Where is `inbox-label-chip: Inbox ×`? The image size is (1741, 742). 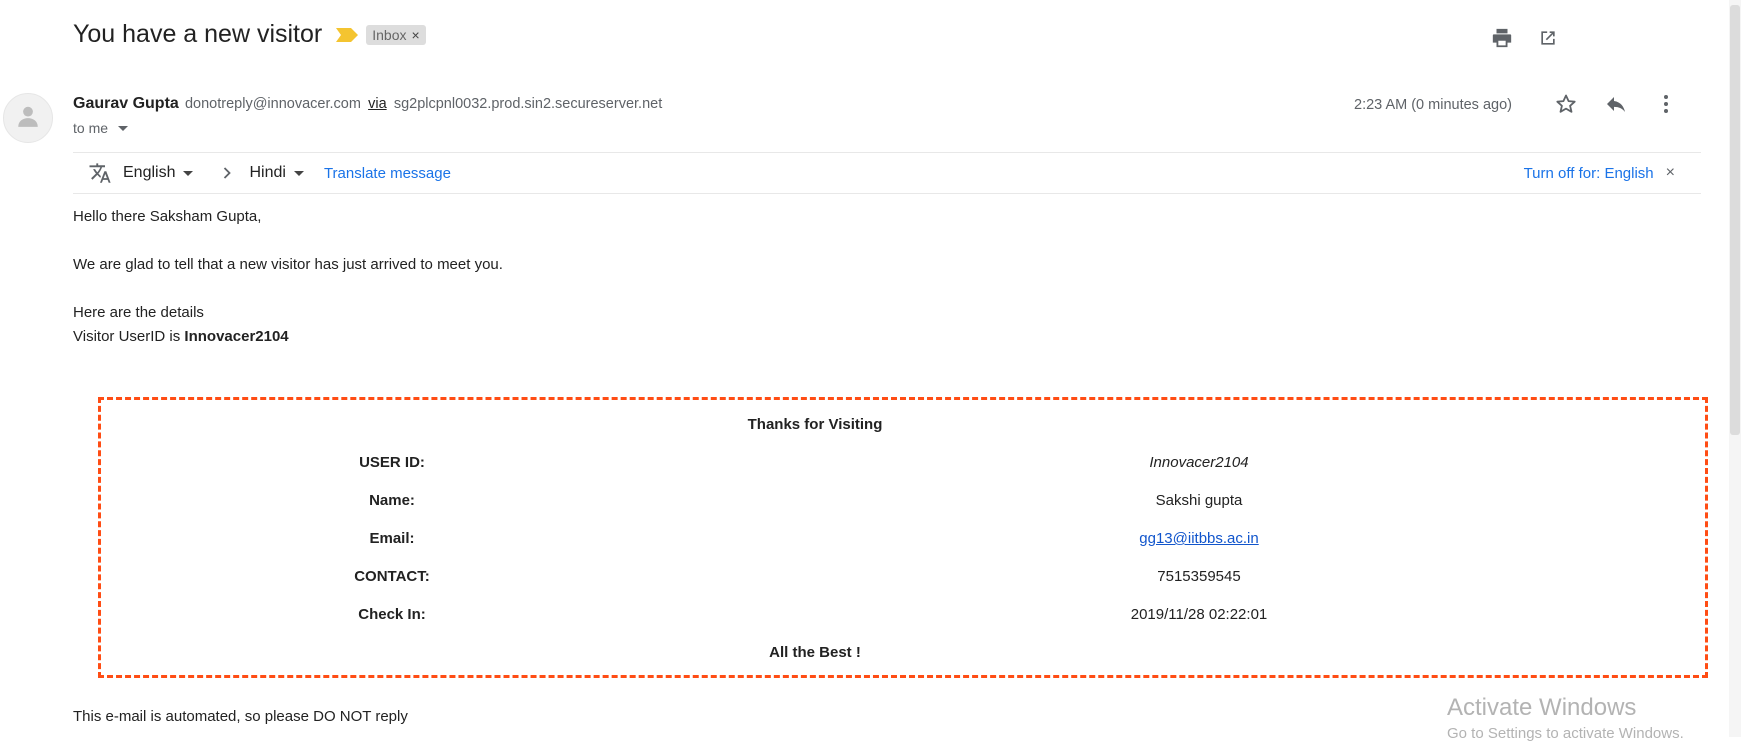 inbox-label-chip: Inbox × is located at coordinates (396, 34).